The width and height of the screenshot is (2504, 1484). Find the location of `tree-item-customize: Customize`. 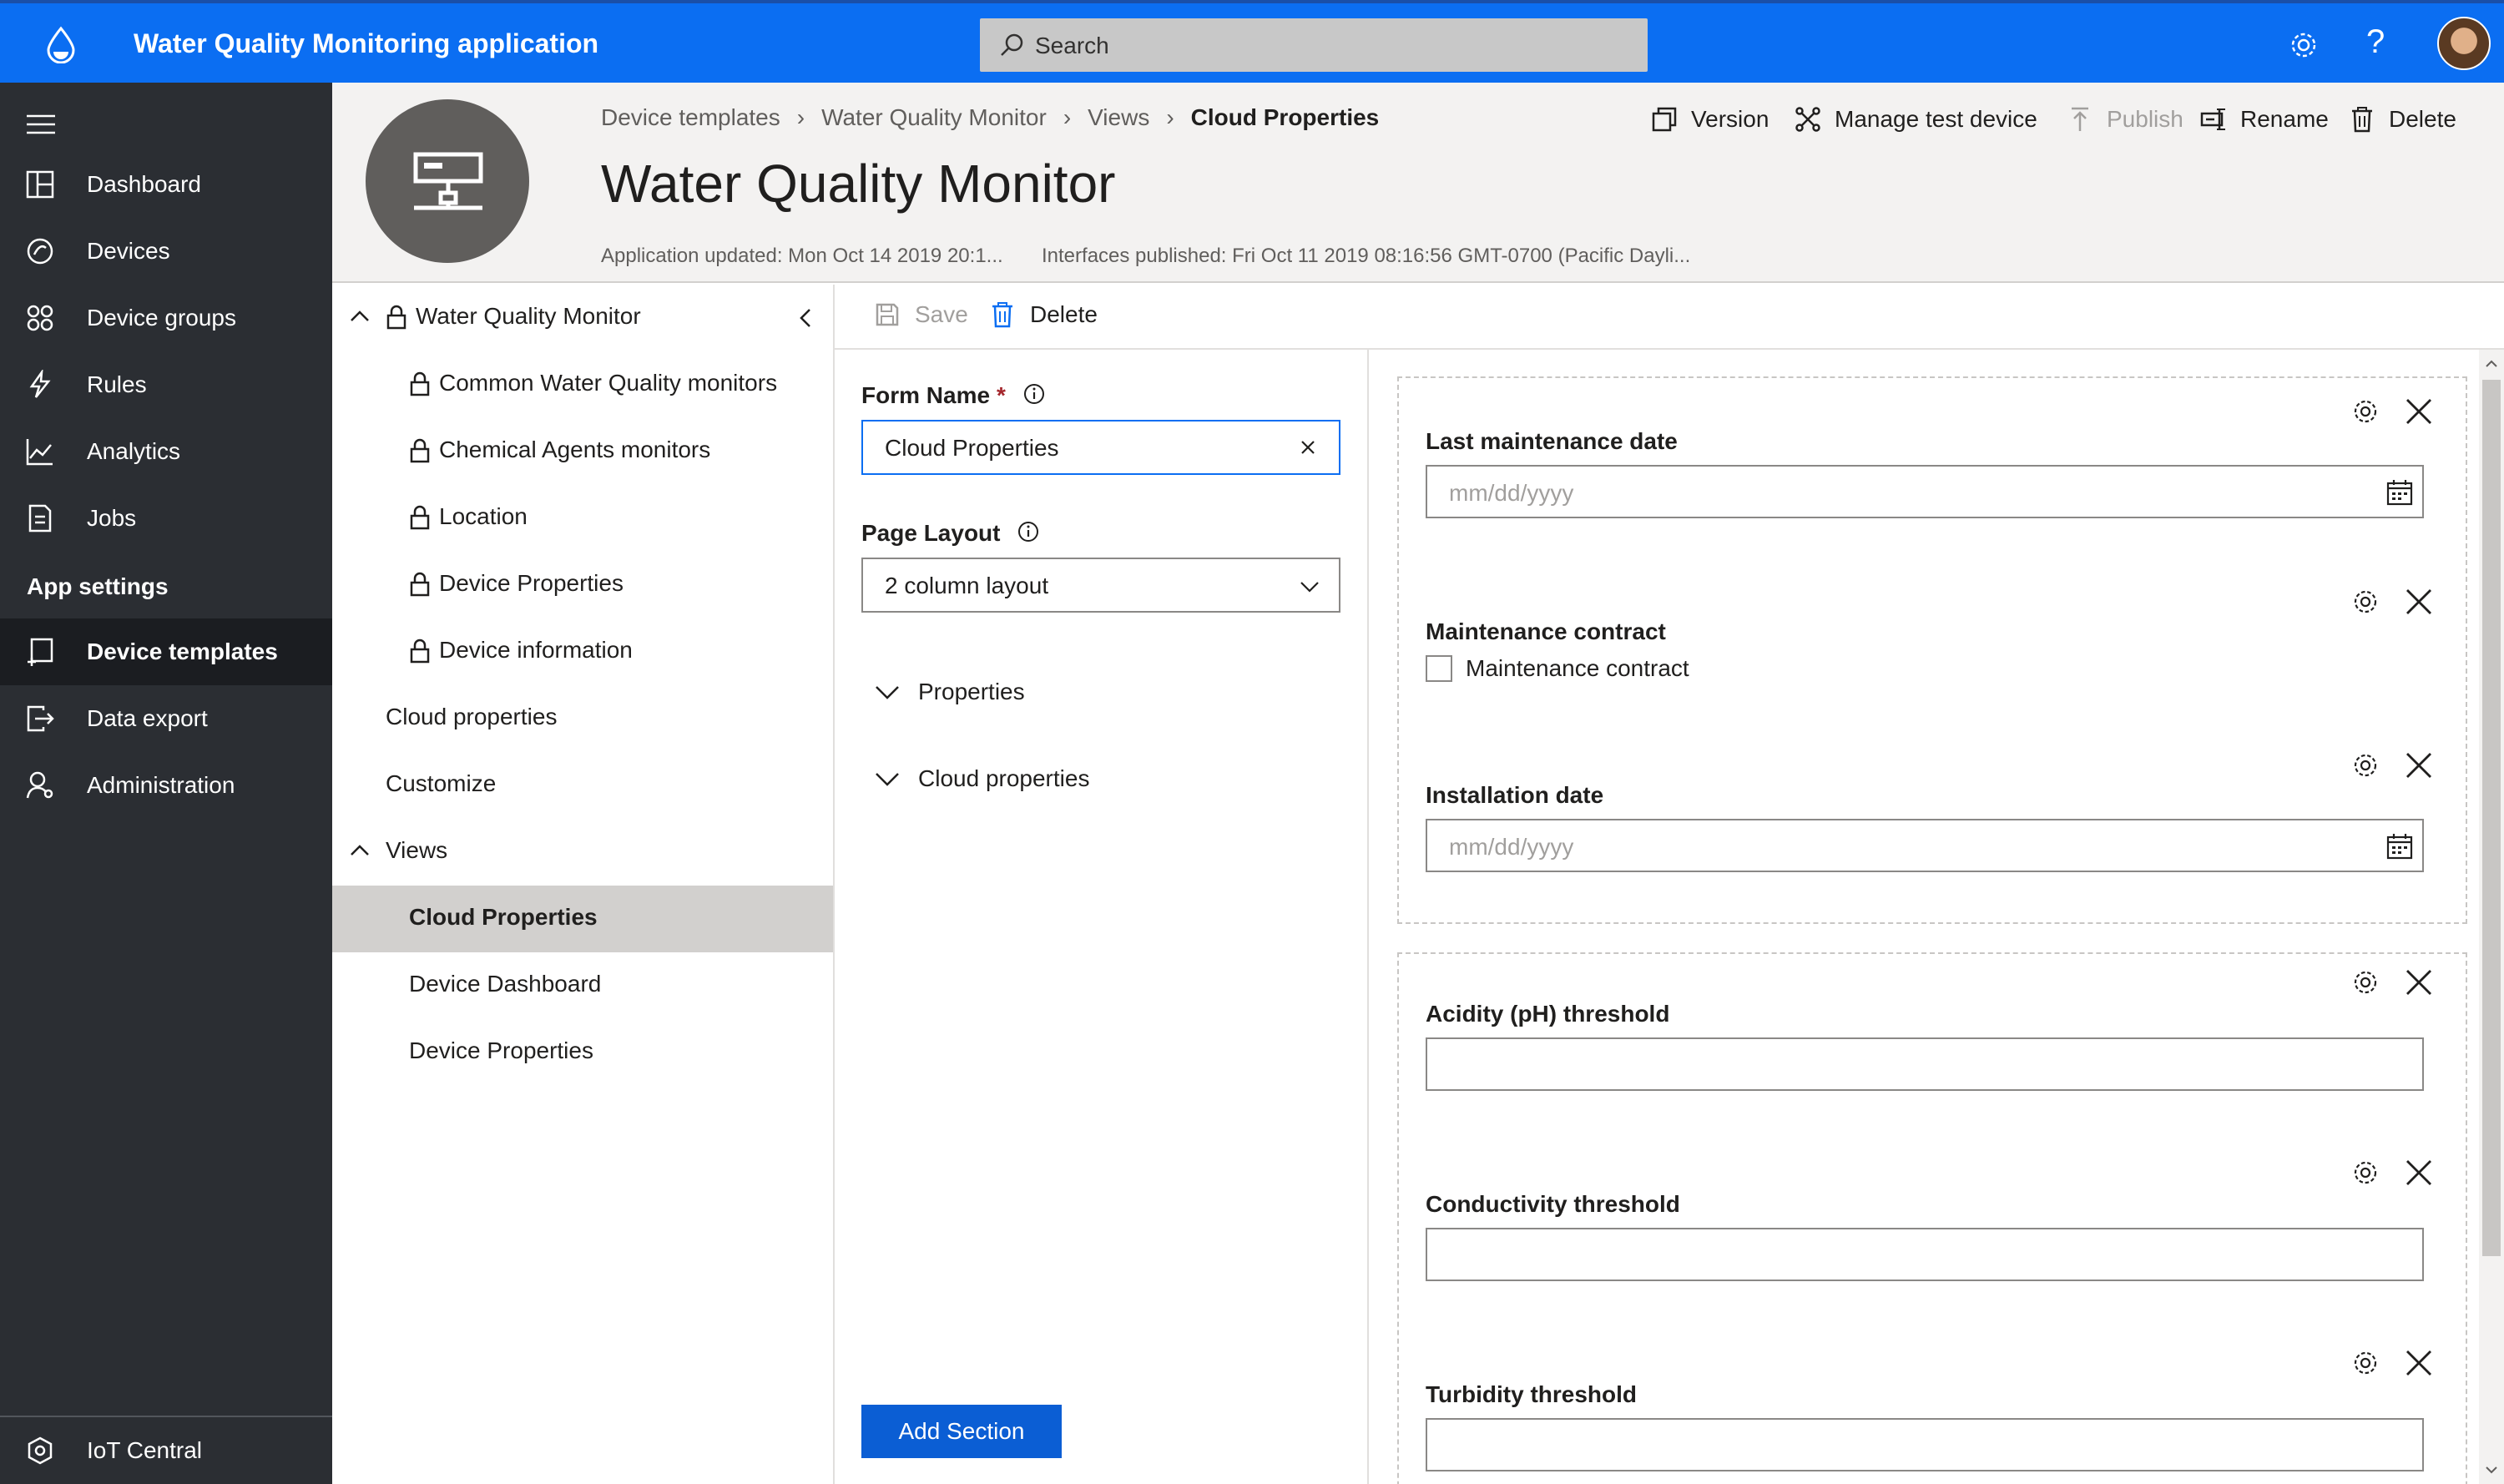

tree-item-customize: Customize is located at coordinates (582, 785).